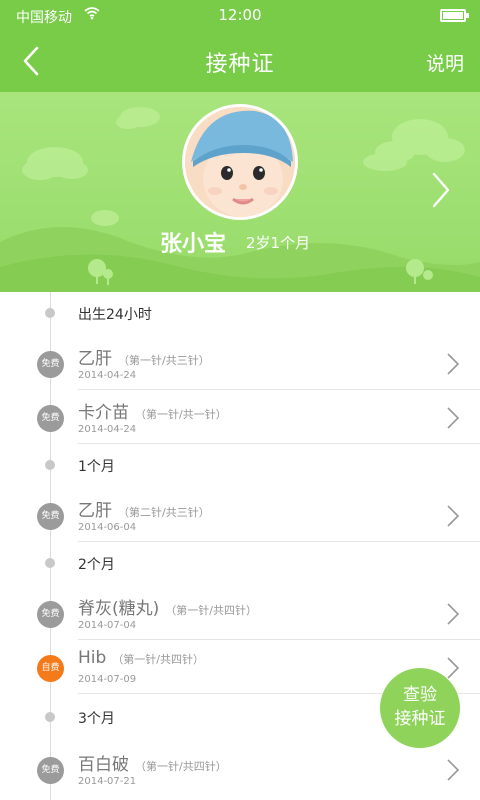 This screenshot has width=480, height=800. Describe the element at coordinates (278, 243) in the screenshot. I see `child-age: 2岁1个月` at that location.